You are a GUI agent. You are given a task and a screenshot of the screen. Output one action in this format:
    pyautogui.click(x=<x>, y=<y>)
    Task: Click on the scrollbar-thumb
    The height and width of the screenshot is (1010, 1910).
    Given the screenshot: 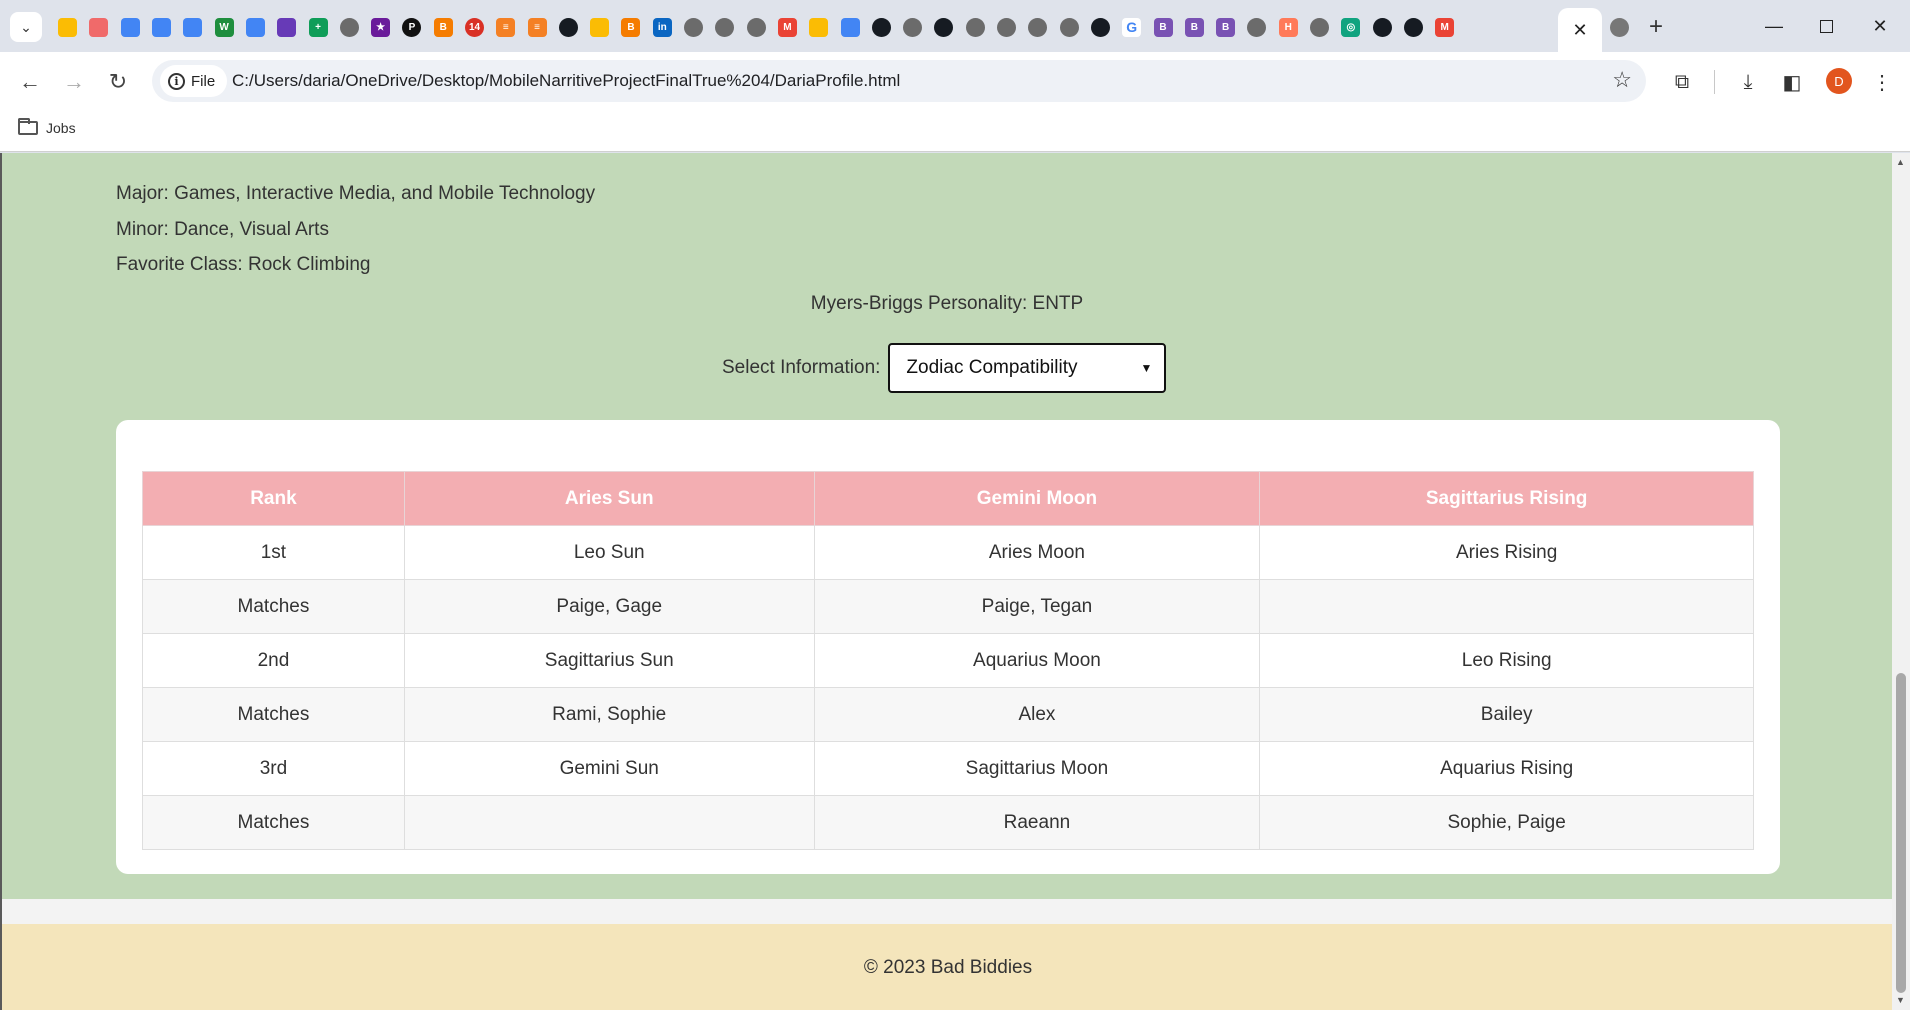 What is the action you would take?
    pyautogui.click(x=1901, y=833)
    